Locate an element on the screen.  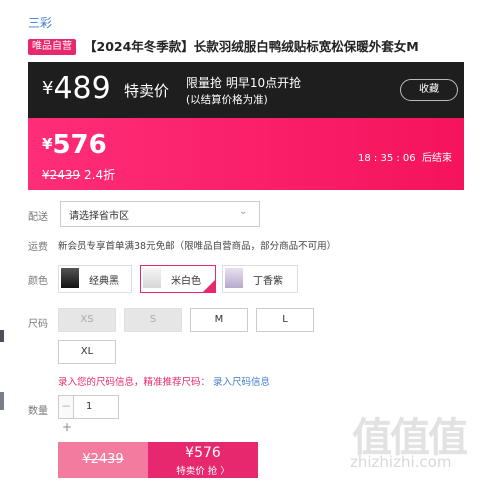
flash-price: ¥576 is located at coordinates (74, 145).